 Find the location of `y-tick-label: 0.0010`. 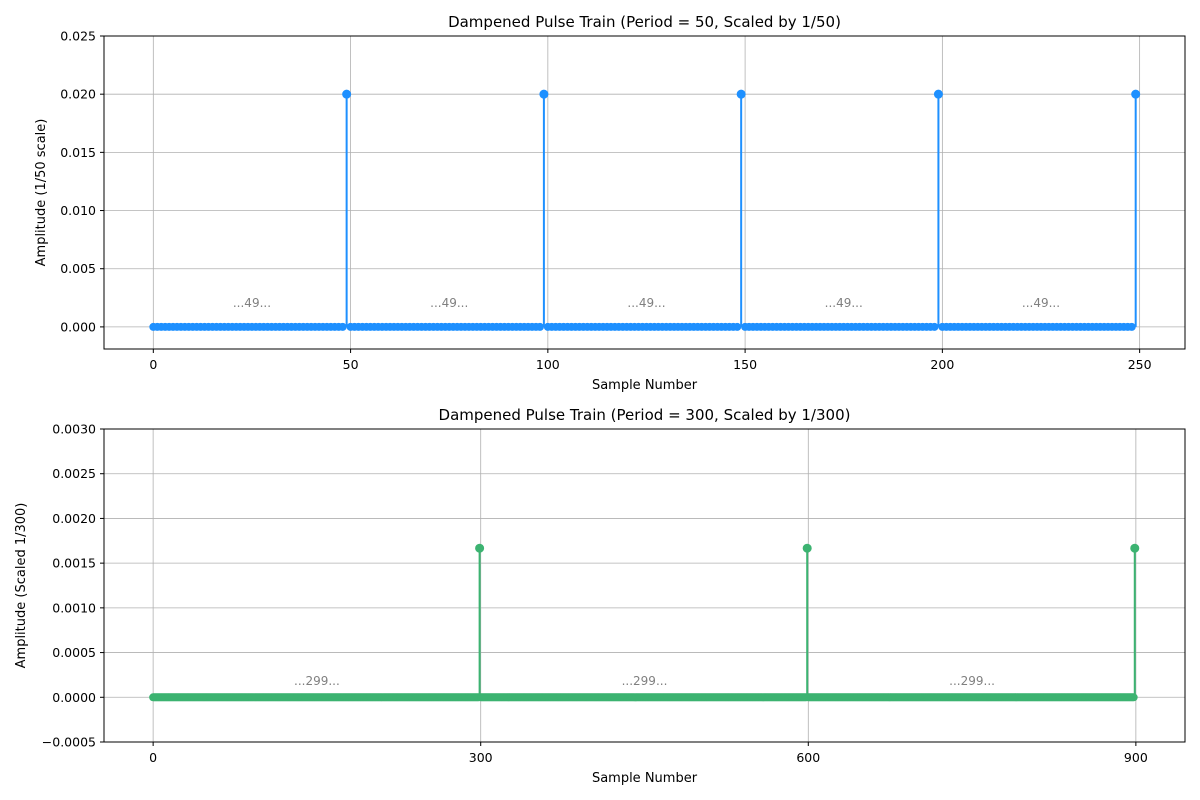

y-tick-label: 0.0010 is located at coordinates (74, 607).